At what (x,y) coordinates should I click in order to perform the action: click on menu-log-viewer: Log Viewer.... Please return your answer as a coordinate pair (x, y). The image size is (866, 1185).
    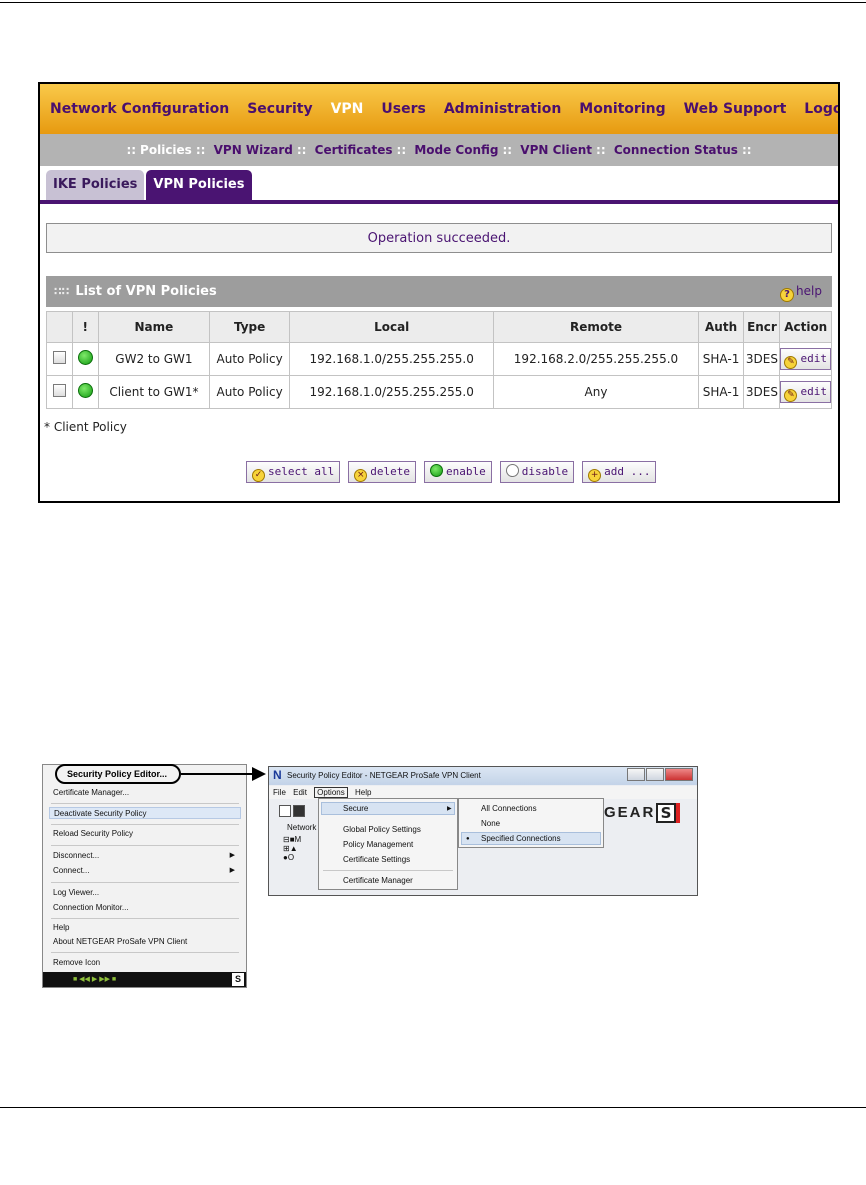
    Looking at the image, I should click on (146, 893).